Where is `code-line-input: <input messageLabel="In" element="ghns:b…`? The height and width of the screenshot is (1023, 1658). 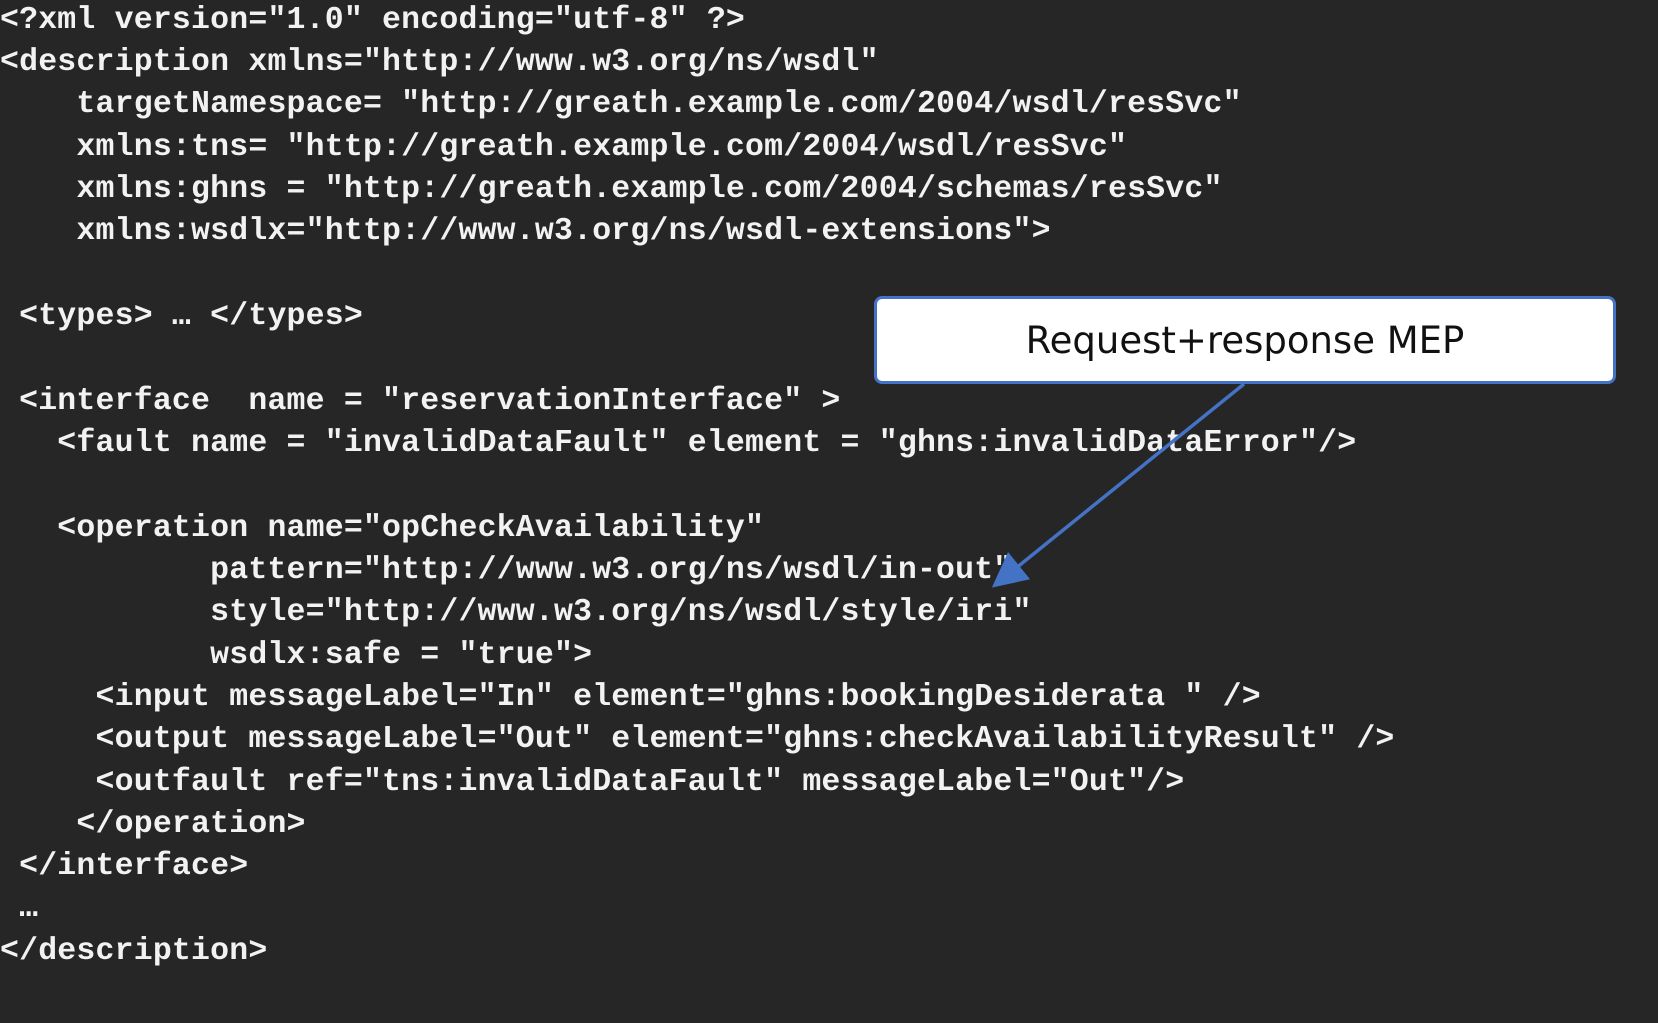
code-line-input: <input messageLabel="In" element="ghns:b… is located at coordinates (630, 697).